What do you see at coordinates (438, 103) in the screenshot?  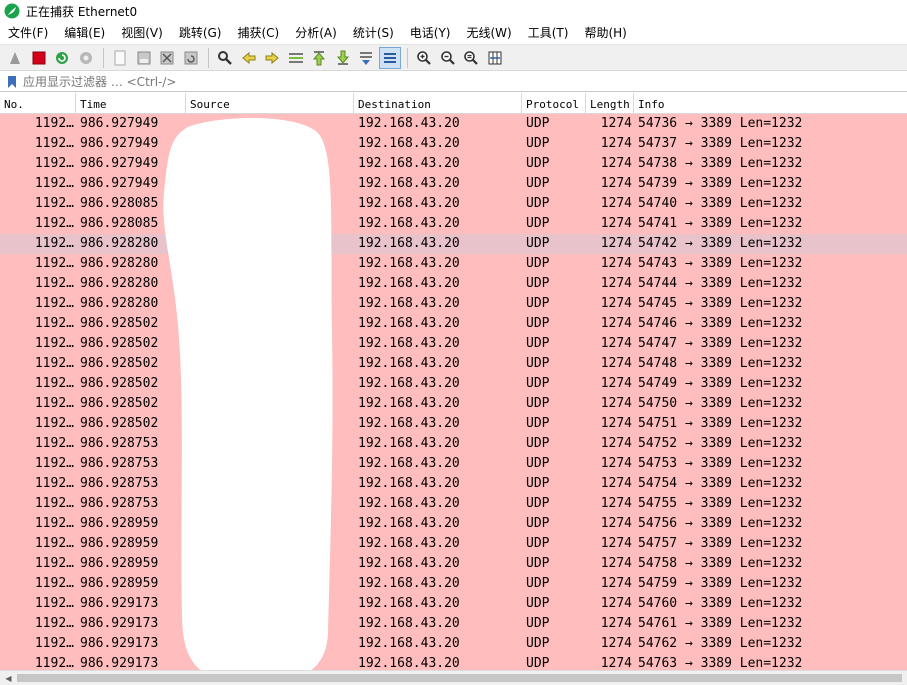 I see `column-header-destination: Destination` at bounding box center [438, 103].